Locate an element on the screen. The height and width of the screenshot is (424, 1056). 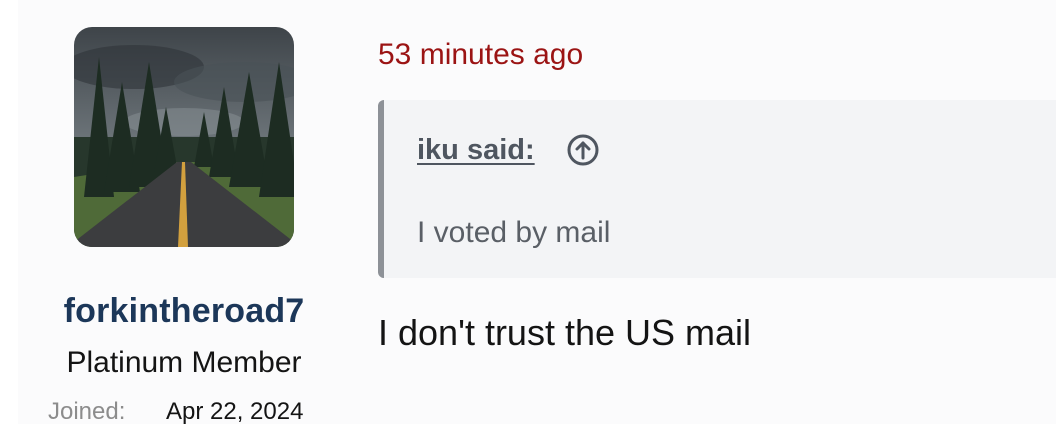
joined-label: Joined: is located at coordinates (87, 411).